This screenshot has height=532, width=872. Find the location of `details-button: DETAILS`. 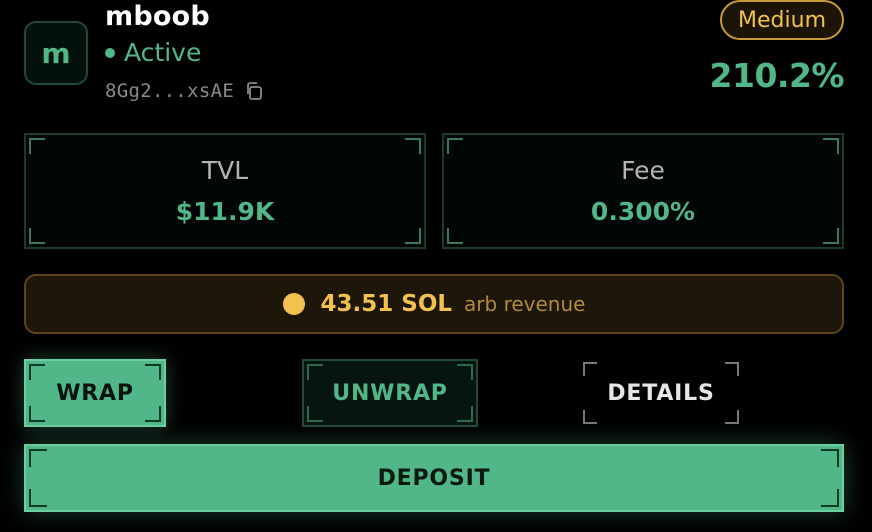

details-button: DETAILS is located at coordinates (661, 393).